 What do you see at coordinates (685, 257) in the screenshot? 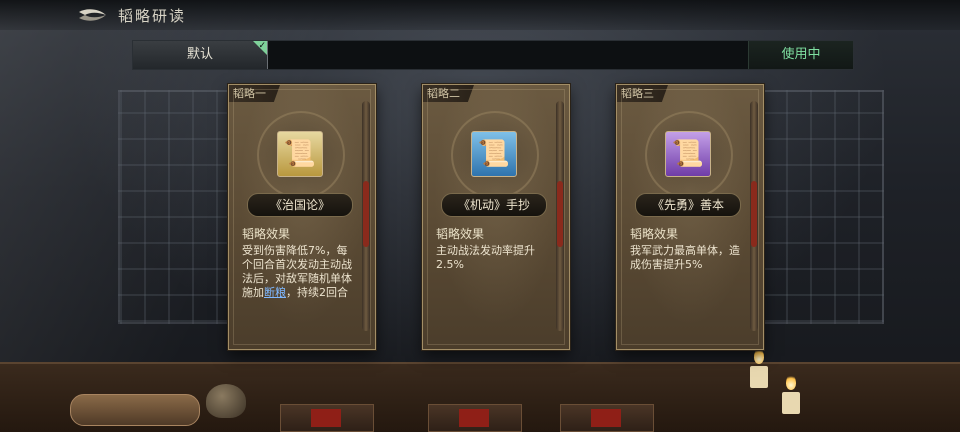
I see `effect-description: 我军武力最高单体，造成伤害提升5%` at bounding box center [685, 257].